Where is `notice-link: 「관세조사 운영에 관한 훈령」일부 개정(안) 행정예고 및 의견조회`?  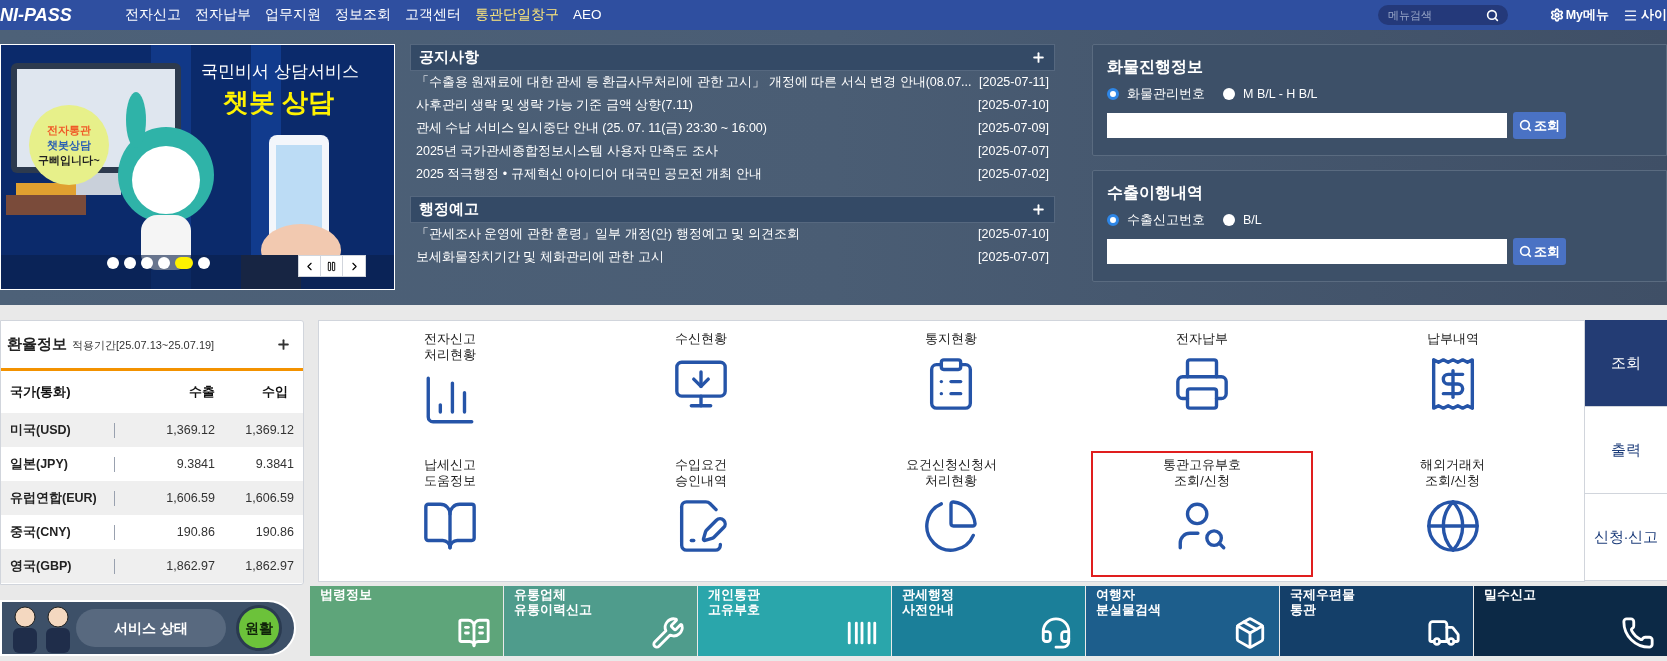
notice-link: 「관세조사 운영에 관한 훈령」일부 개정(안) 행정예고 및 의견조회 is located at coordinates (608, 234).